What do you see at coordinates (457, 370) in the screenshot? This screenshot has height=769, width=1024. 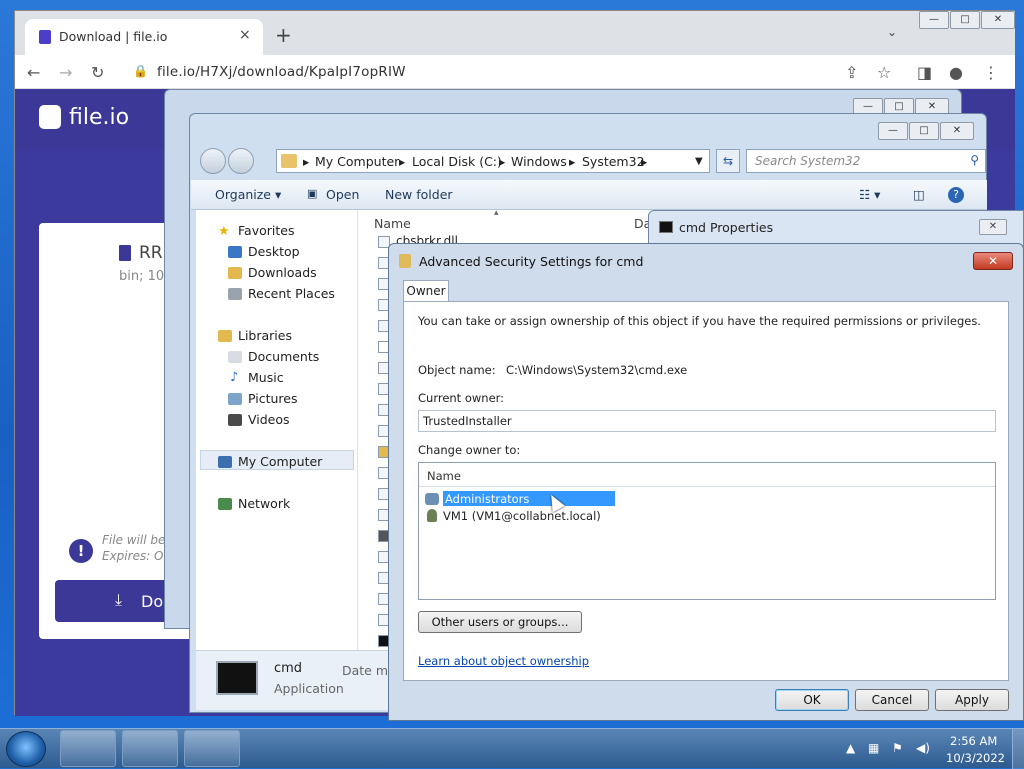 I see `object-name-label: Object name:` at bounding box center [457, 370].